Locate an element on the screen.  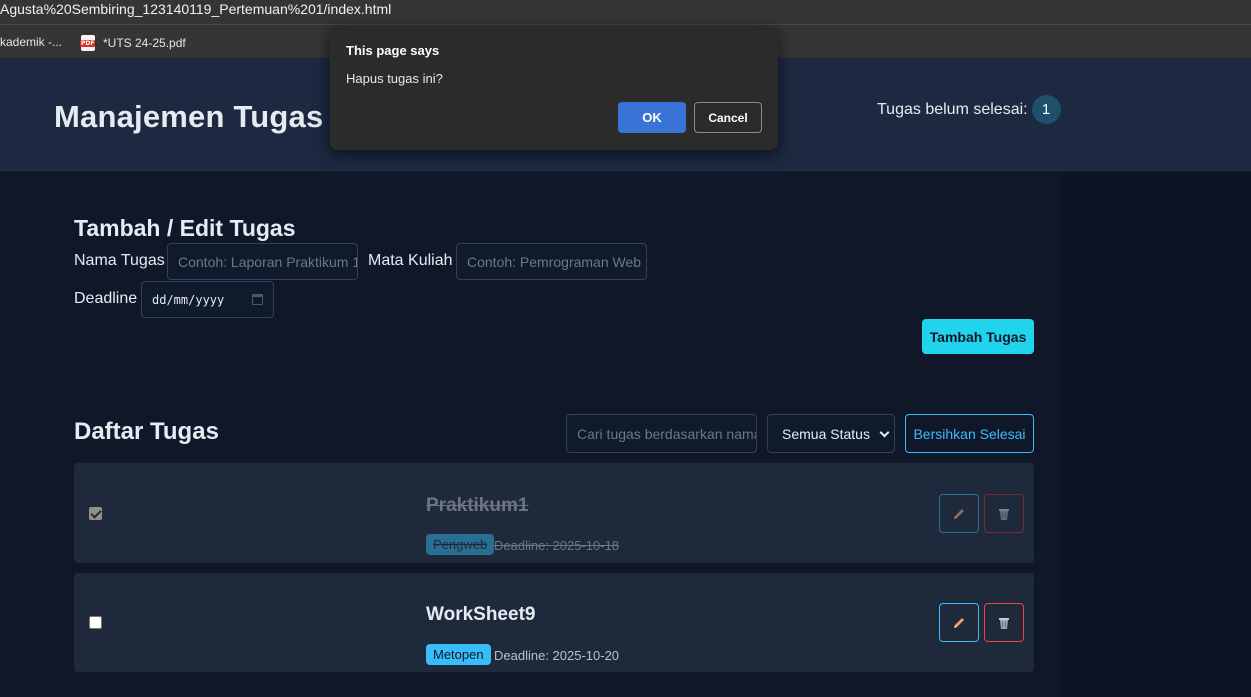
cancel-button: Cancel is located at coordinates (728, 117).